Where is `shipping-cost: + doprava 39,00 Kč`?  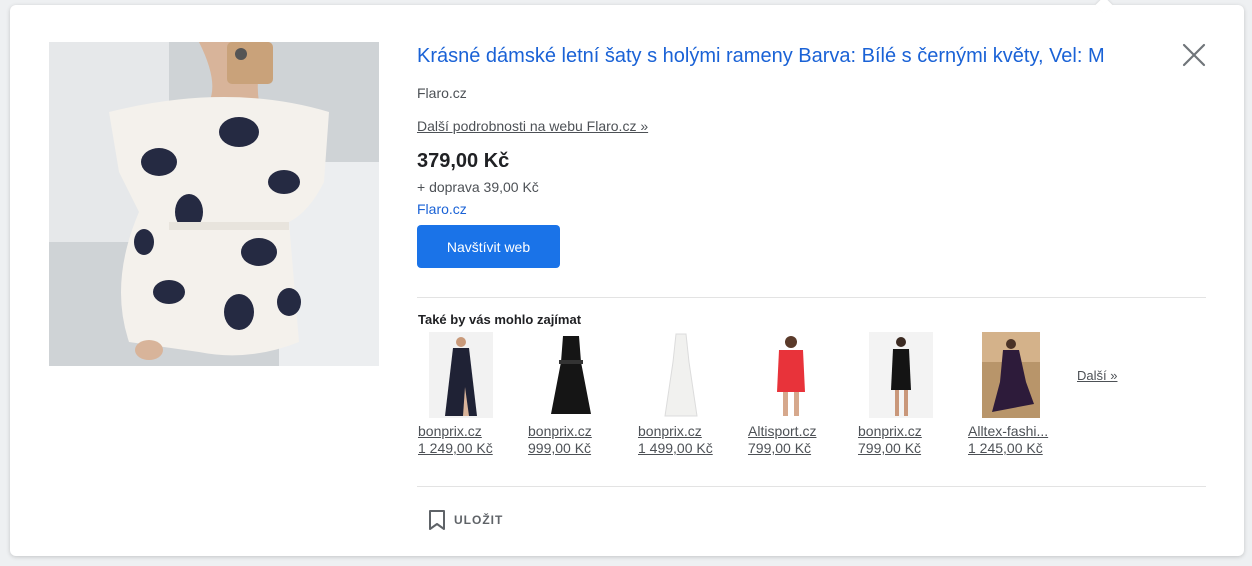
shipping-cost: + doprava 39,00 Kč is located at coordinates (478, 187).